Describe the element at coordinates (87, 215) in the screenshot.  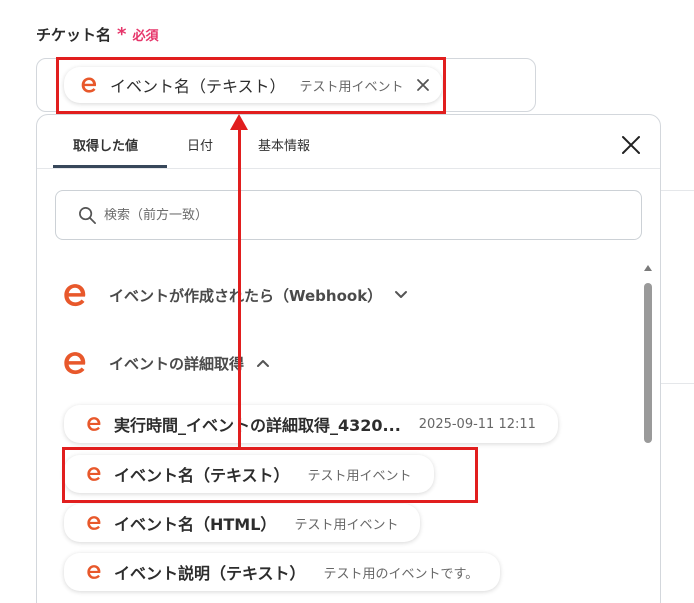
I see `search-icon` at that location.